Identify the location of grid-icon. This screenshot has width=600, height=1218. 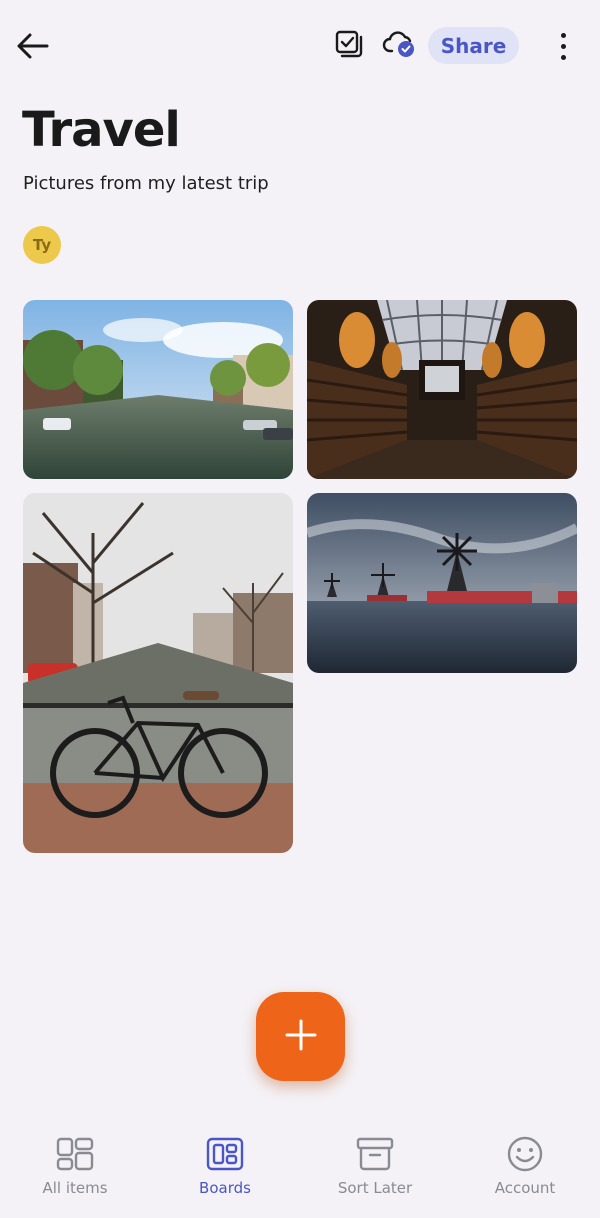
(75, 1154).